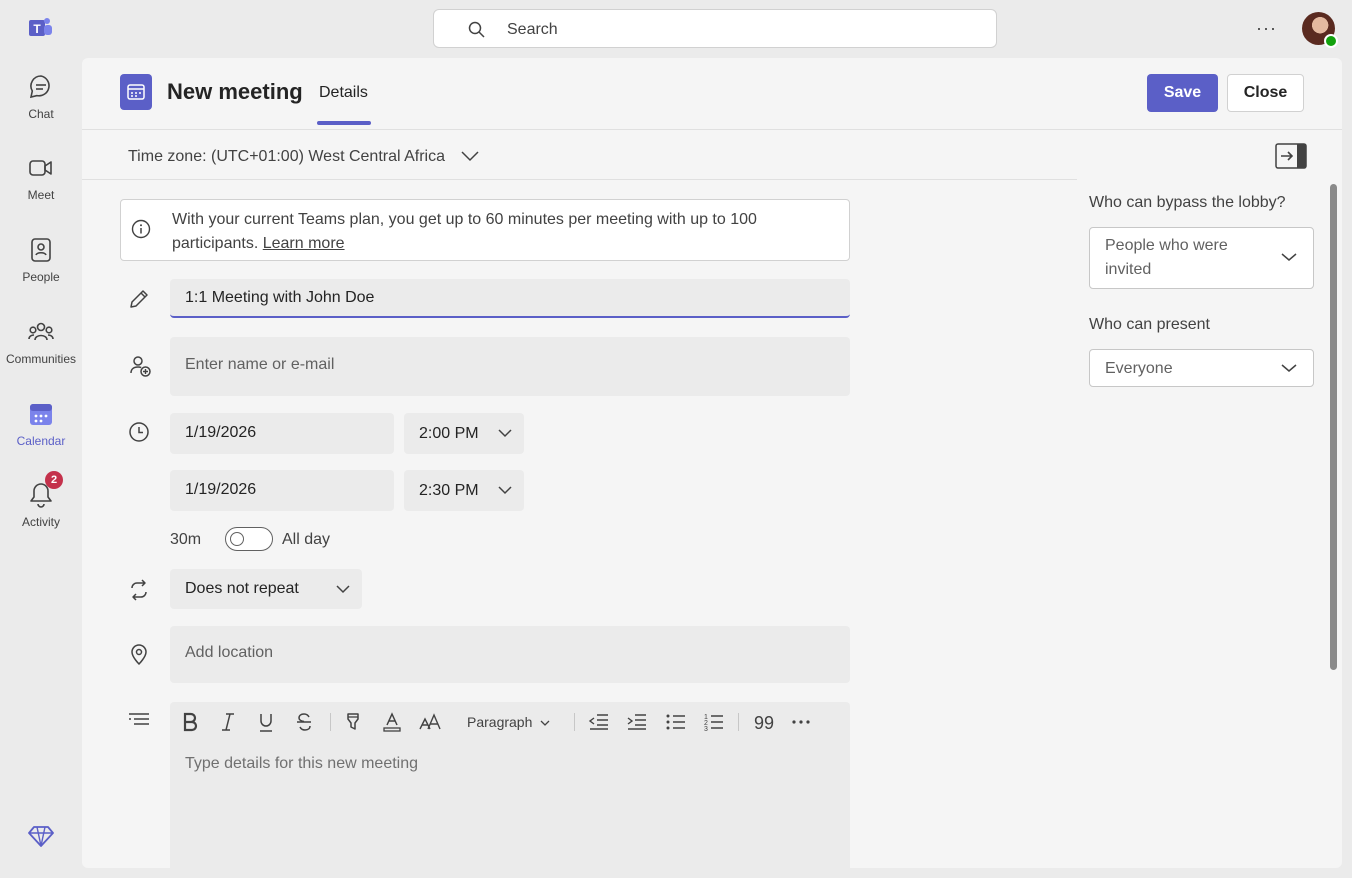  I want to click on rail-label: People, so click(41, 277).